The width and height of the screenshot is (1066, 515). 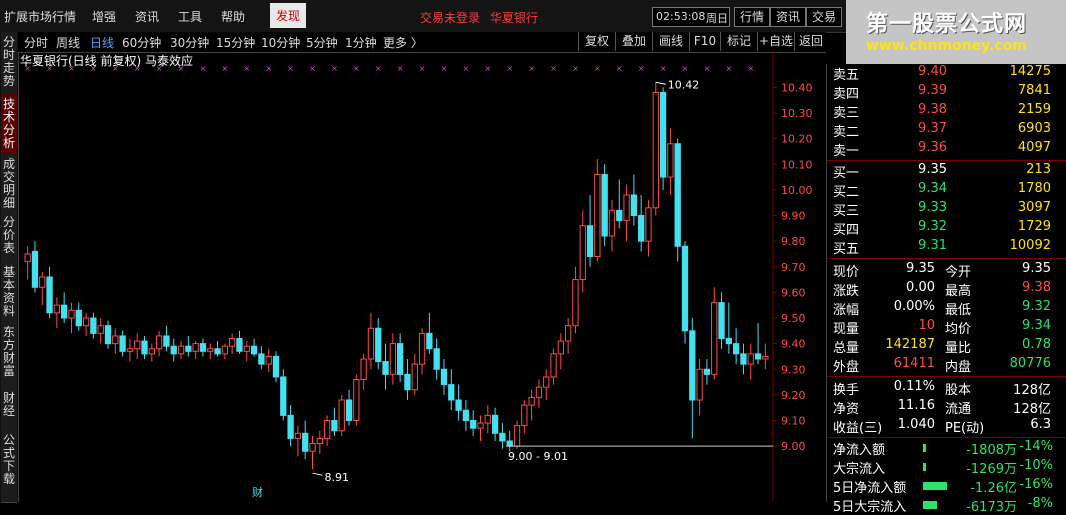 What do you see at coordinates (102, 42) in the screenshot?
I see `period-daily: 日线` at bounding box center [102, 42].